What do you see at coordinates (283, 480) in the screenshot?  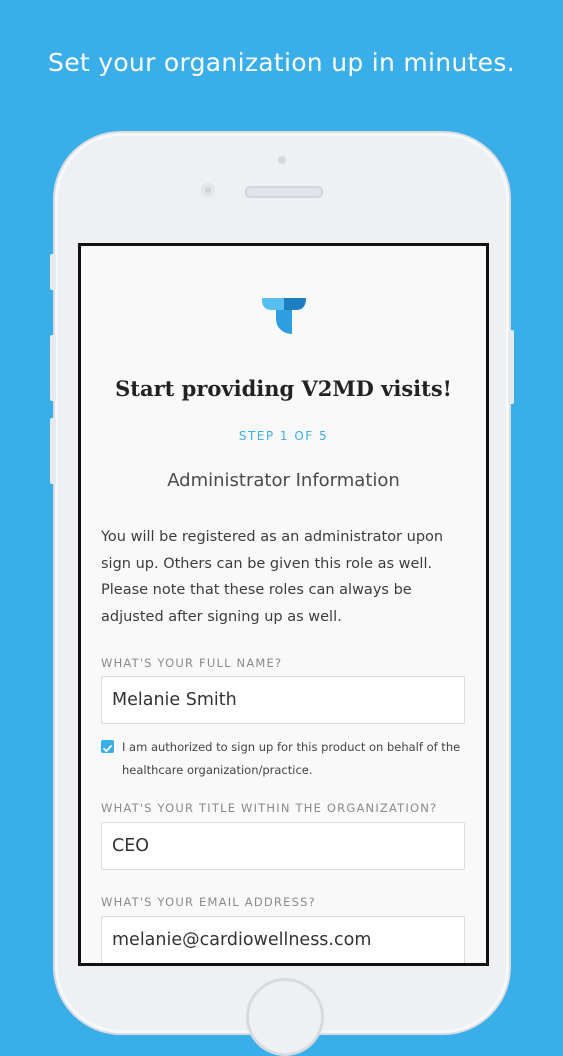 I see `section-heading: Administrator Information` at bounding box center [283, 480].